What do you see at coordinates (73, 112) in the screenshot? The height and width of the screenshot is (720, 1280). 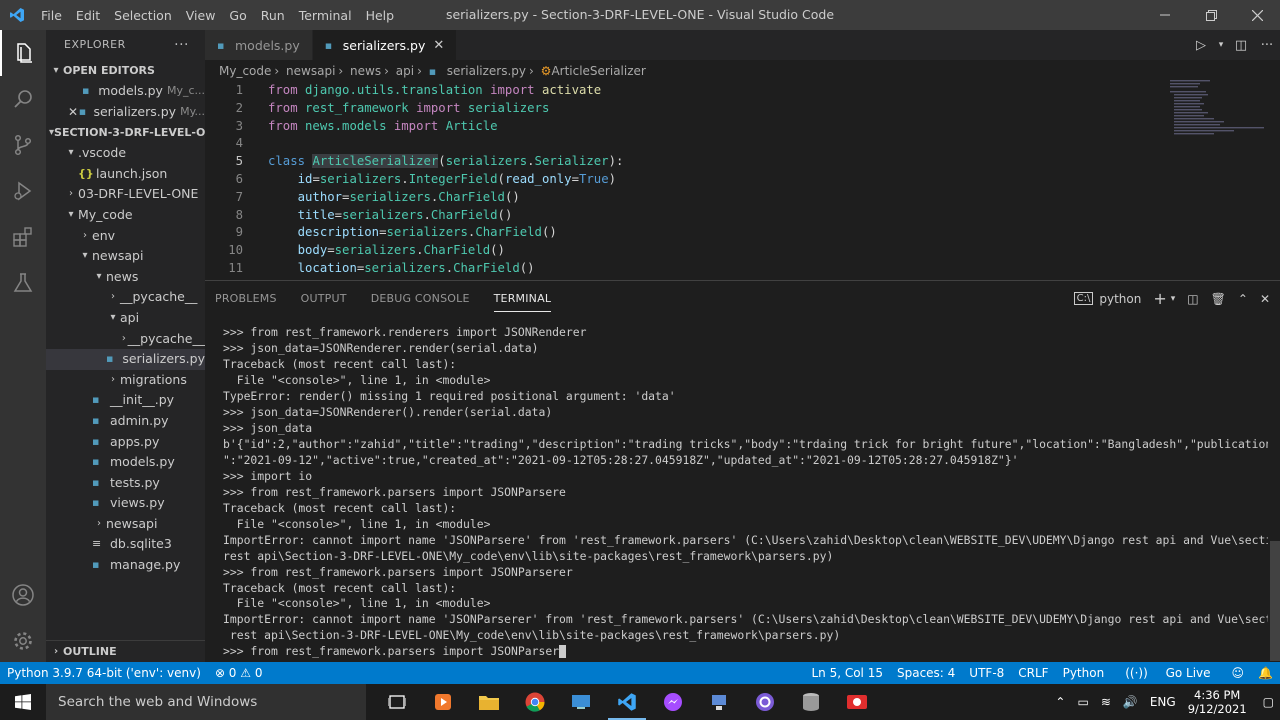 I see `close-editor-icon: ✕` at bounding box center [73, 112].